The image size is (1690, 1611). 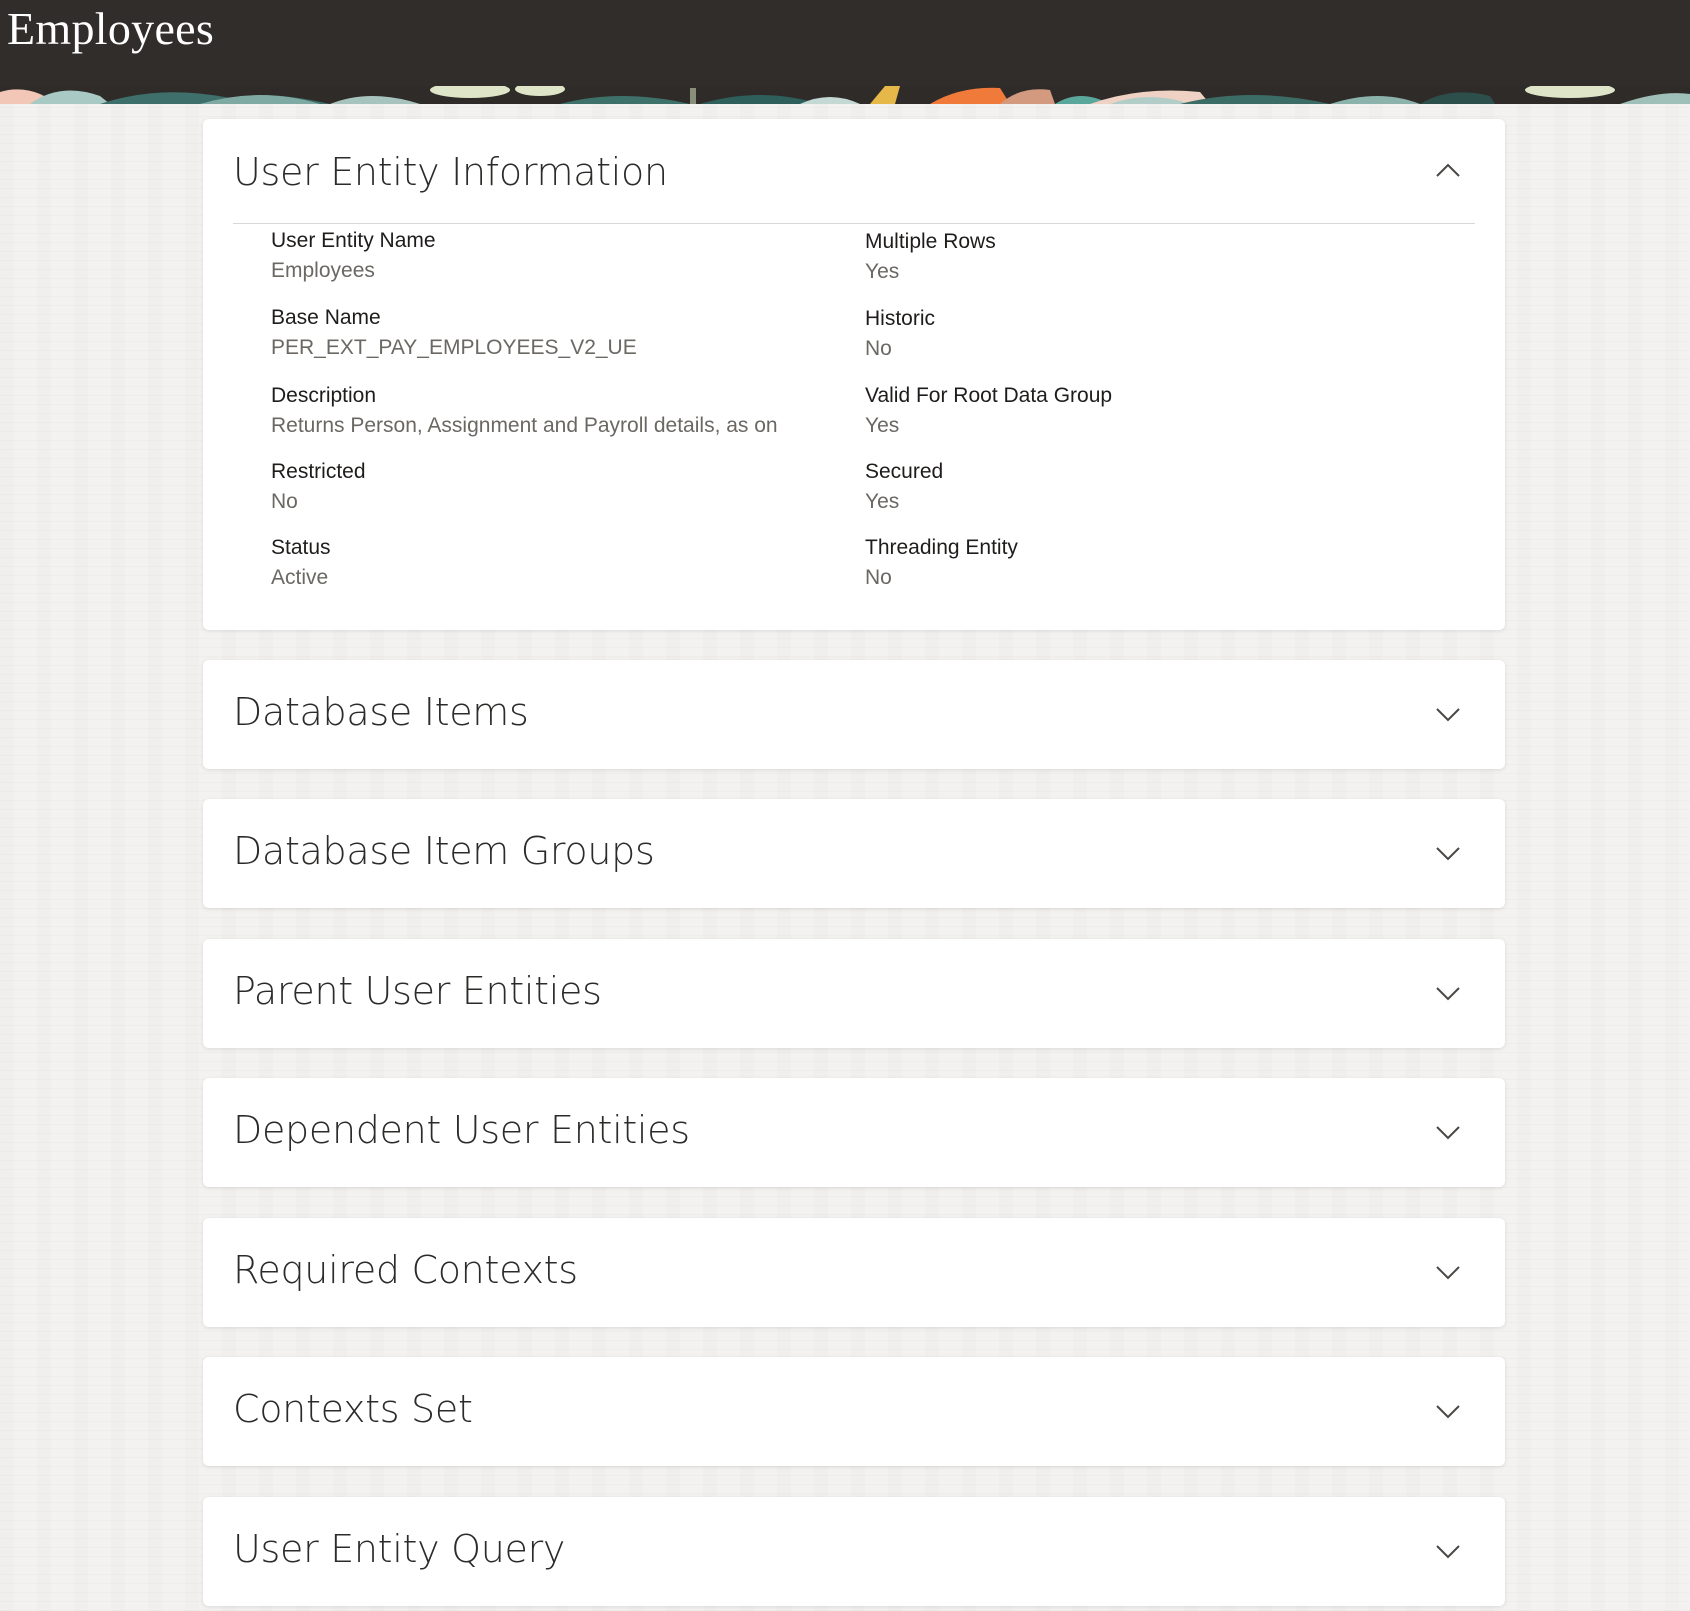 What do you see at coordinates (318, 487) in the screenshot?
I see `field-restricted: Restricted No` at bounding box center [318, 487].